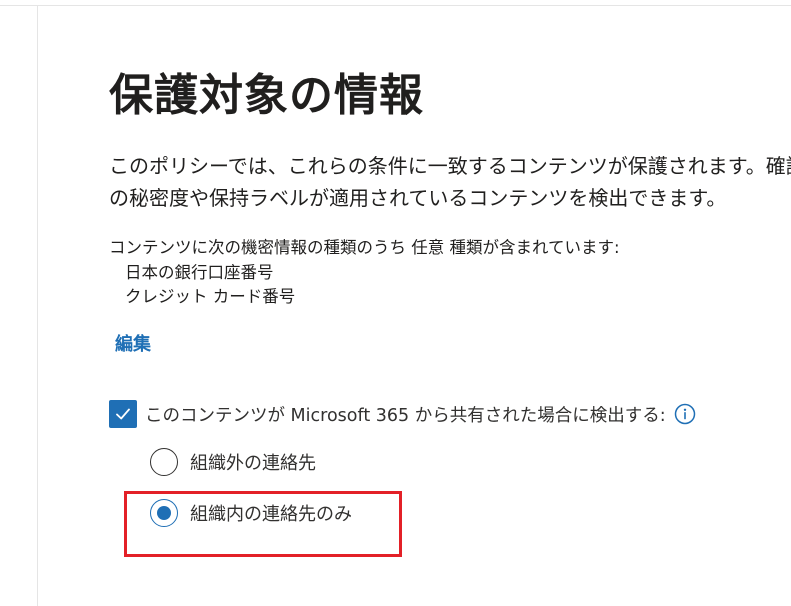 The height and width of the screenshot is (606, 791). What do you see at coordinates (685, 414) in the screenshot?
I see `info-circle-icon` at bounding box center [685, 414].